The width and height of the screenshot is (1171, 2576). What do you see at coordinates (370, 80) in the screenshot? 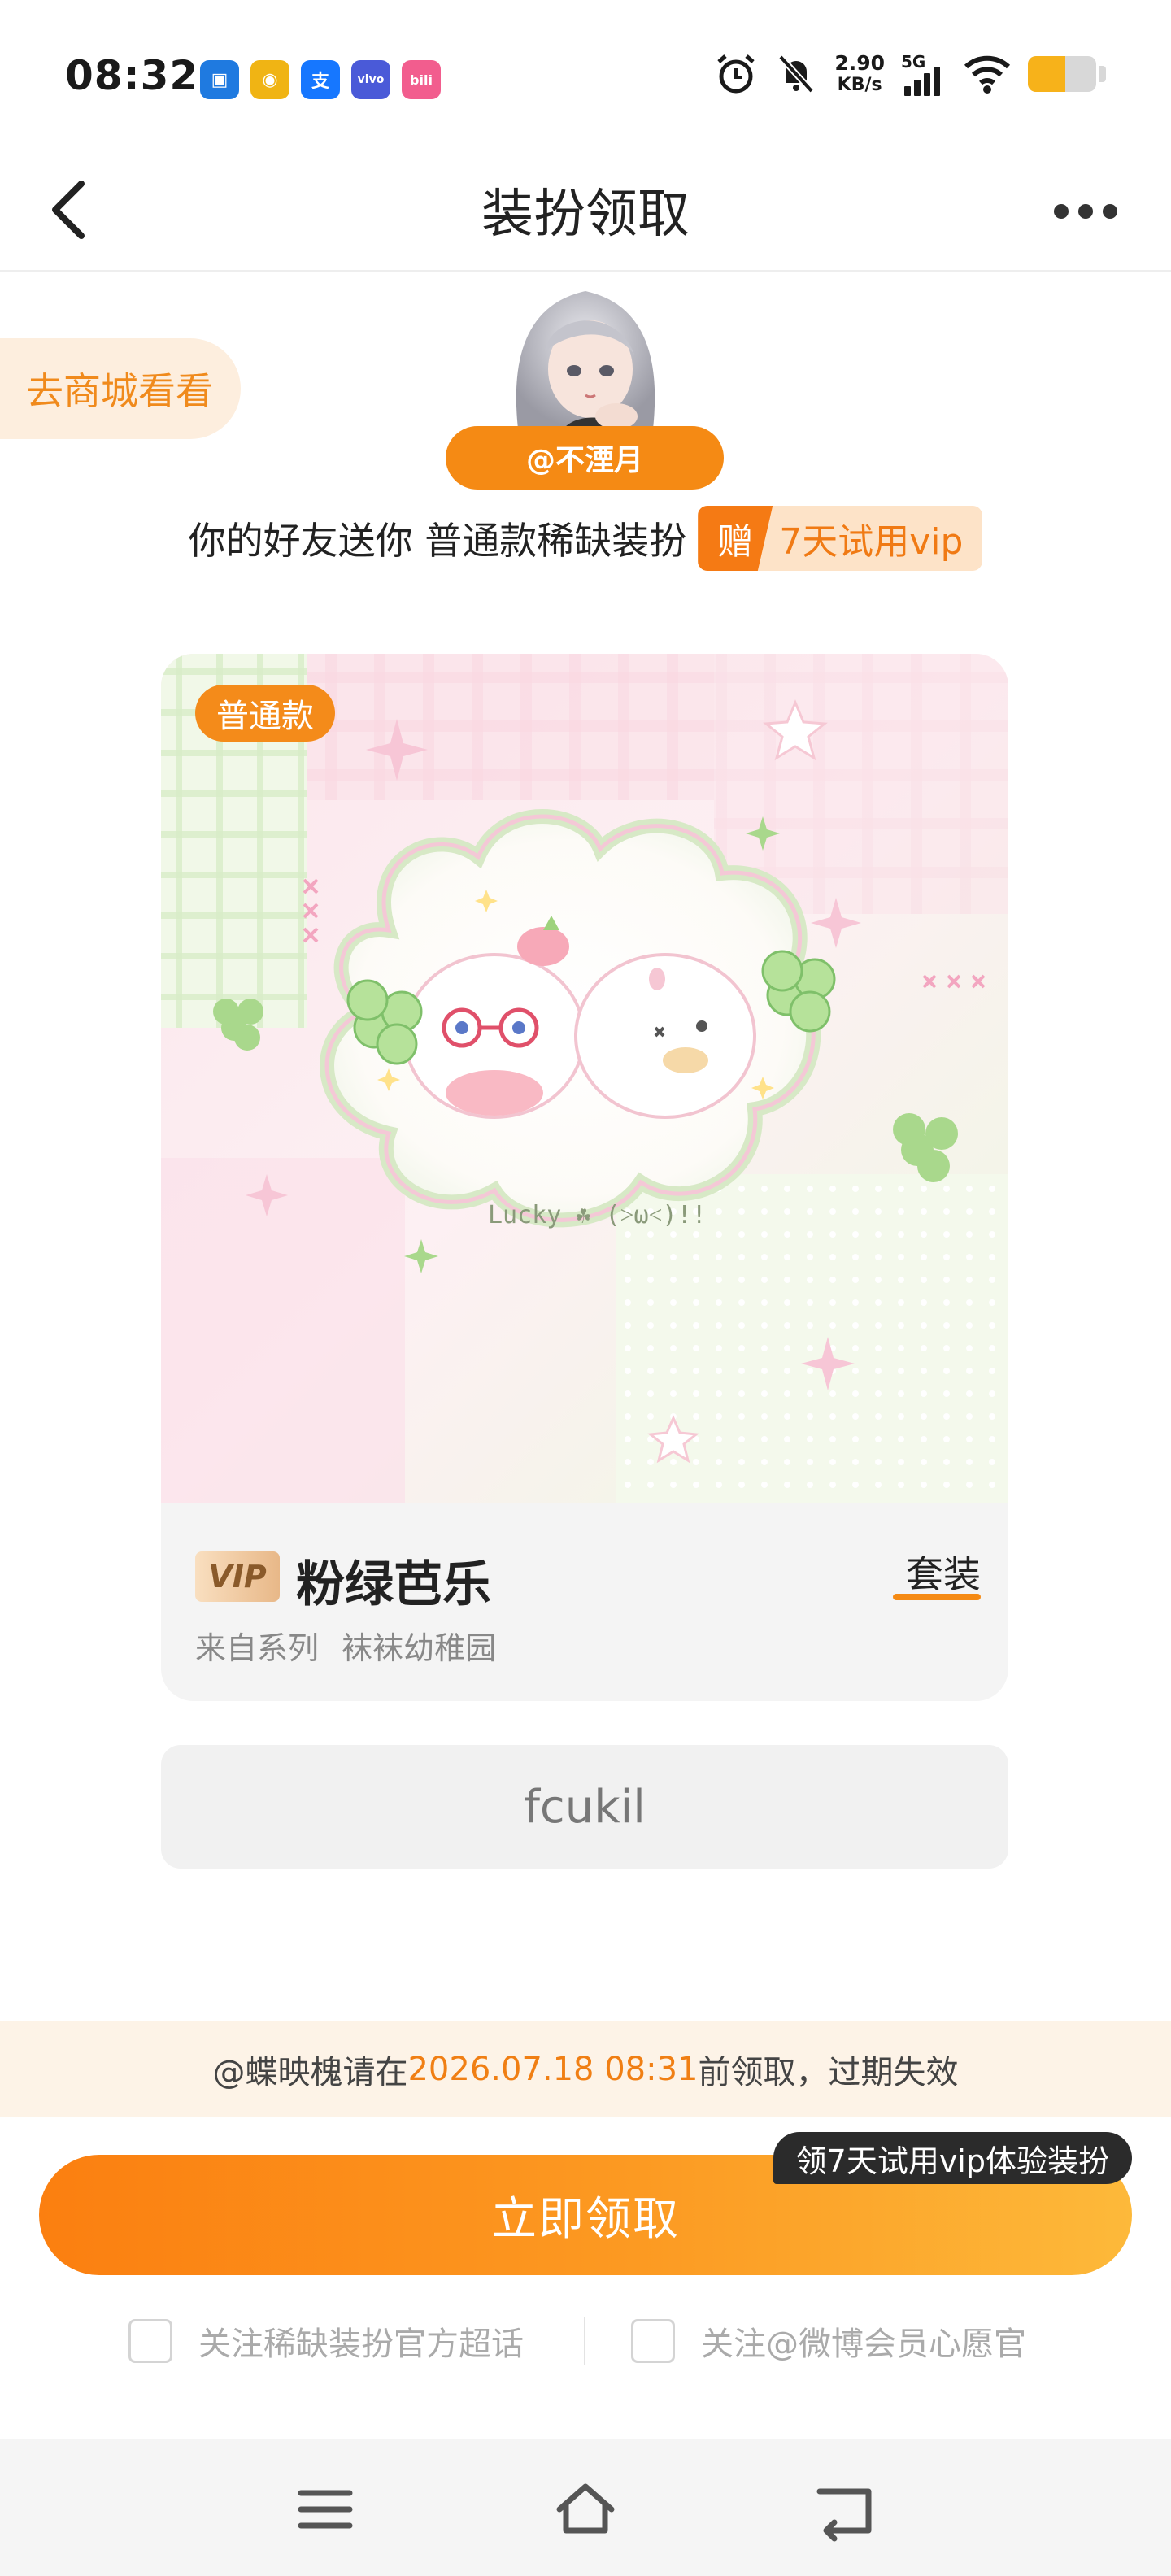
I see `vivo-icon: vivo` at bounding box center [370, 80].